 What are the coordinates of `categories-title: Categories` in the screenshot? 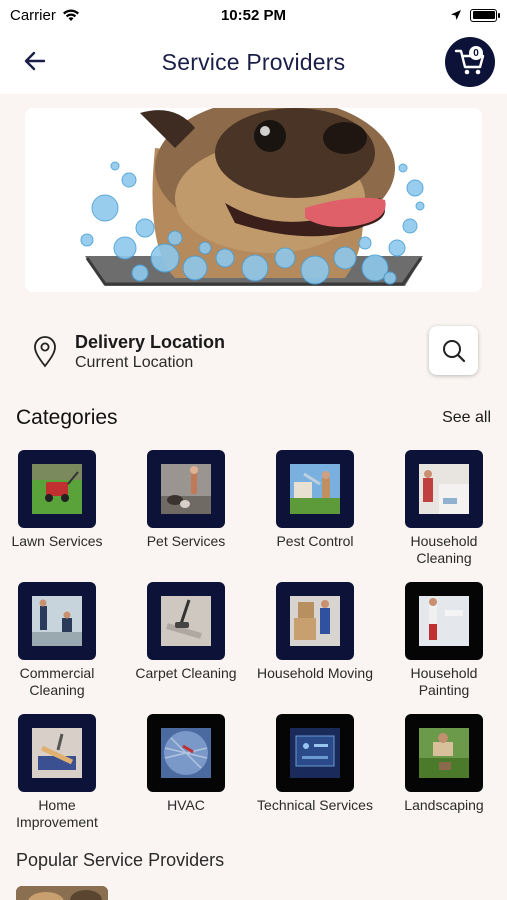 It's located at (67, 417).